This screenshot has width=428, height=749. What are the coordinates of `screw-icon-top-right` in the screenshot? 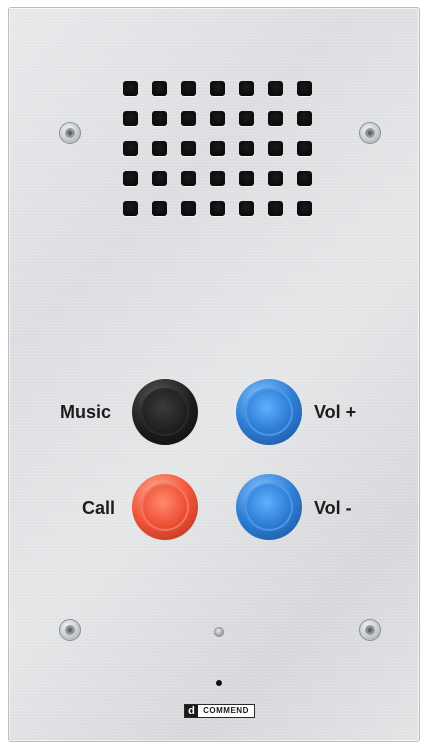 It's located at (370, 133).